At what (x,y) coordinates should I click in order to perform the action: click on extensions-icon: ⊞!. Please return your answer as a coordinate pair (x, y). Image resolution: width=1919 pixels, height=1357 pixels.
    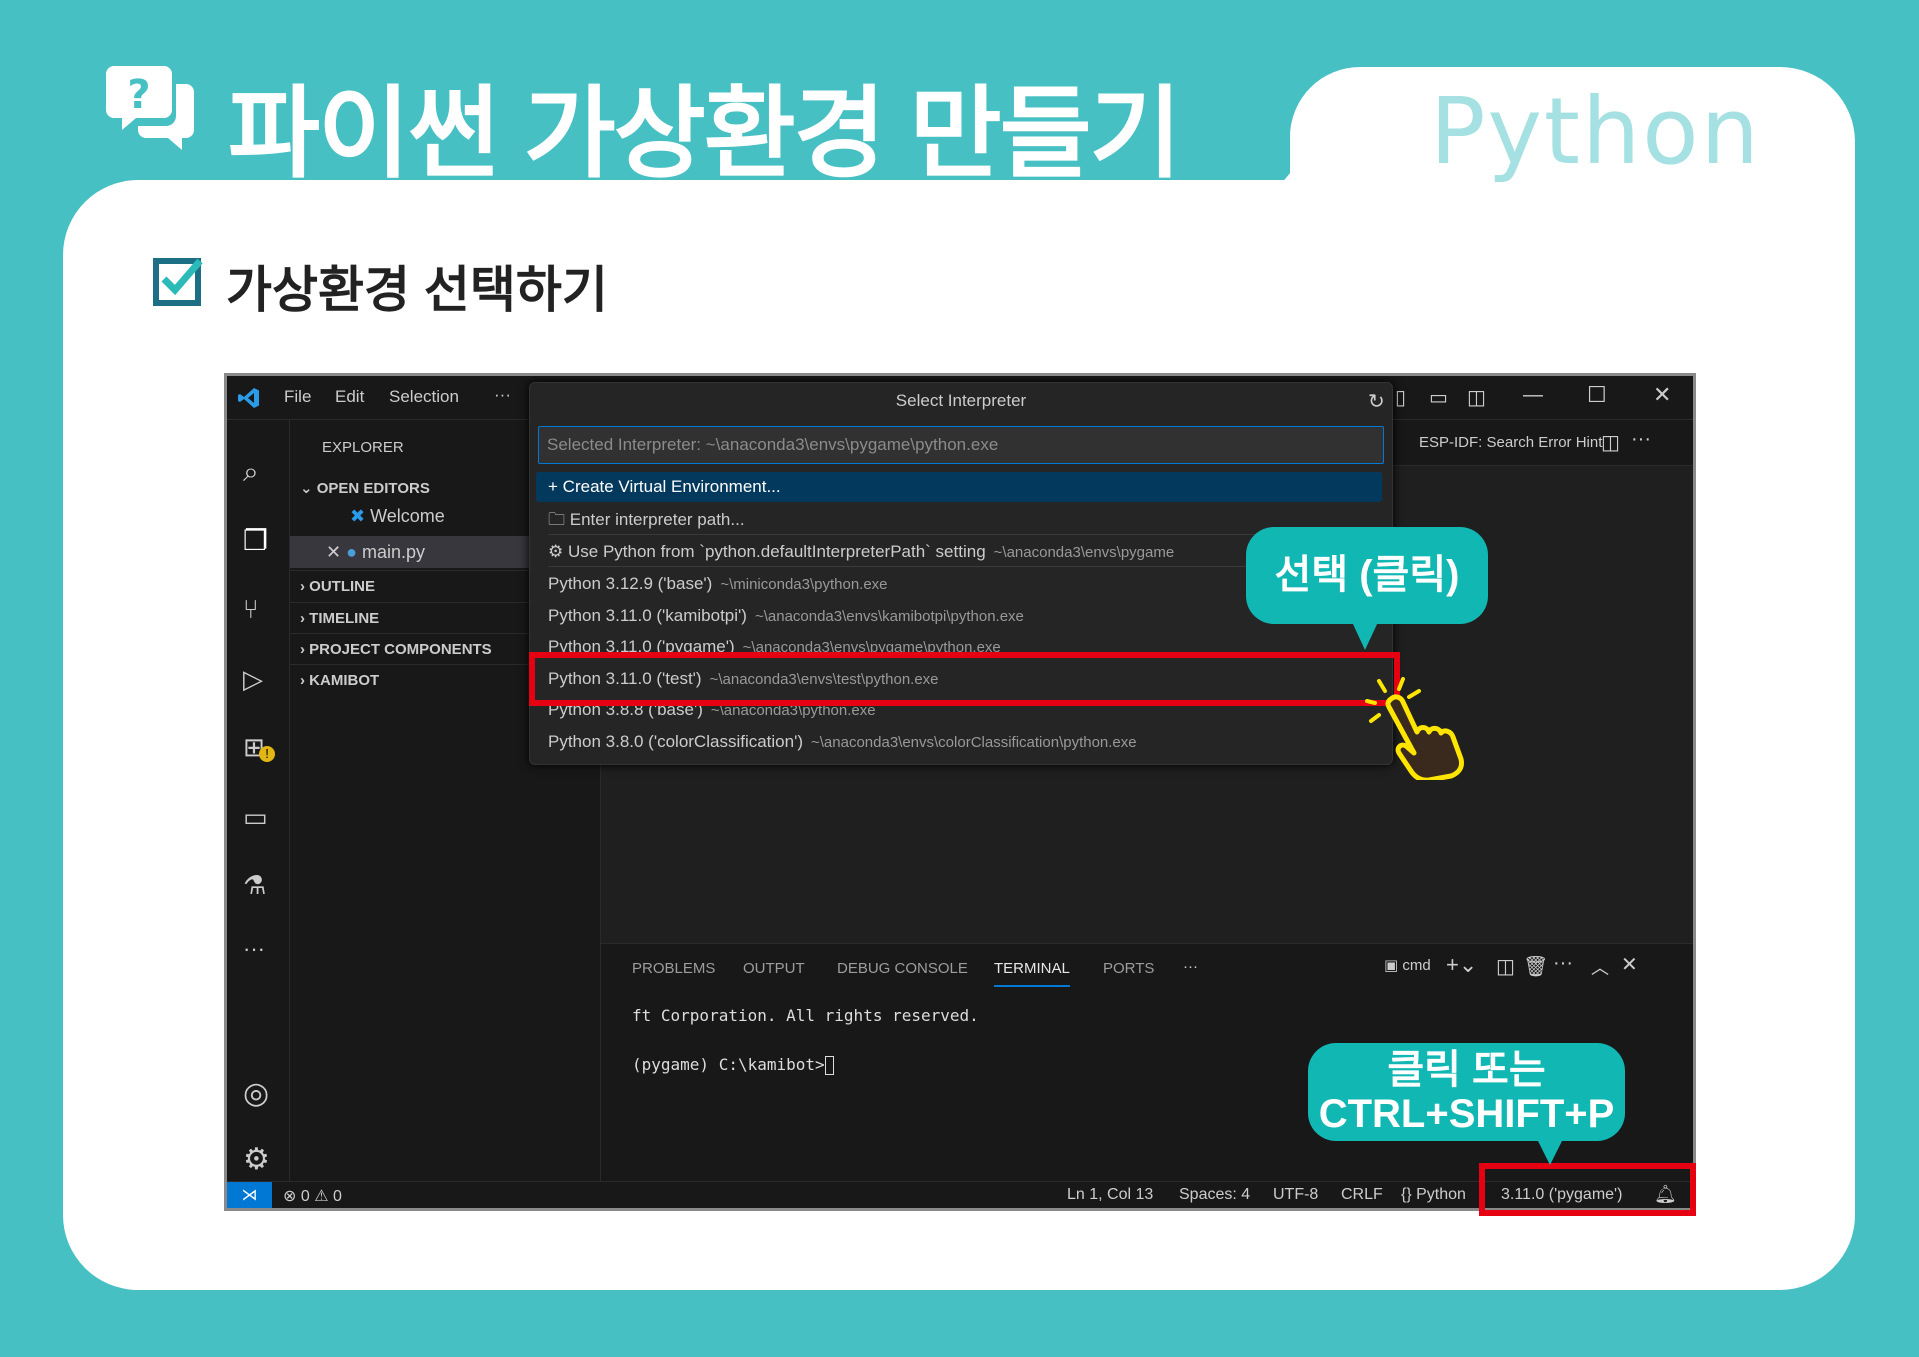
    Looking at the image, I should click on (259, 748).